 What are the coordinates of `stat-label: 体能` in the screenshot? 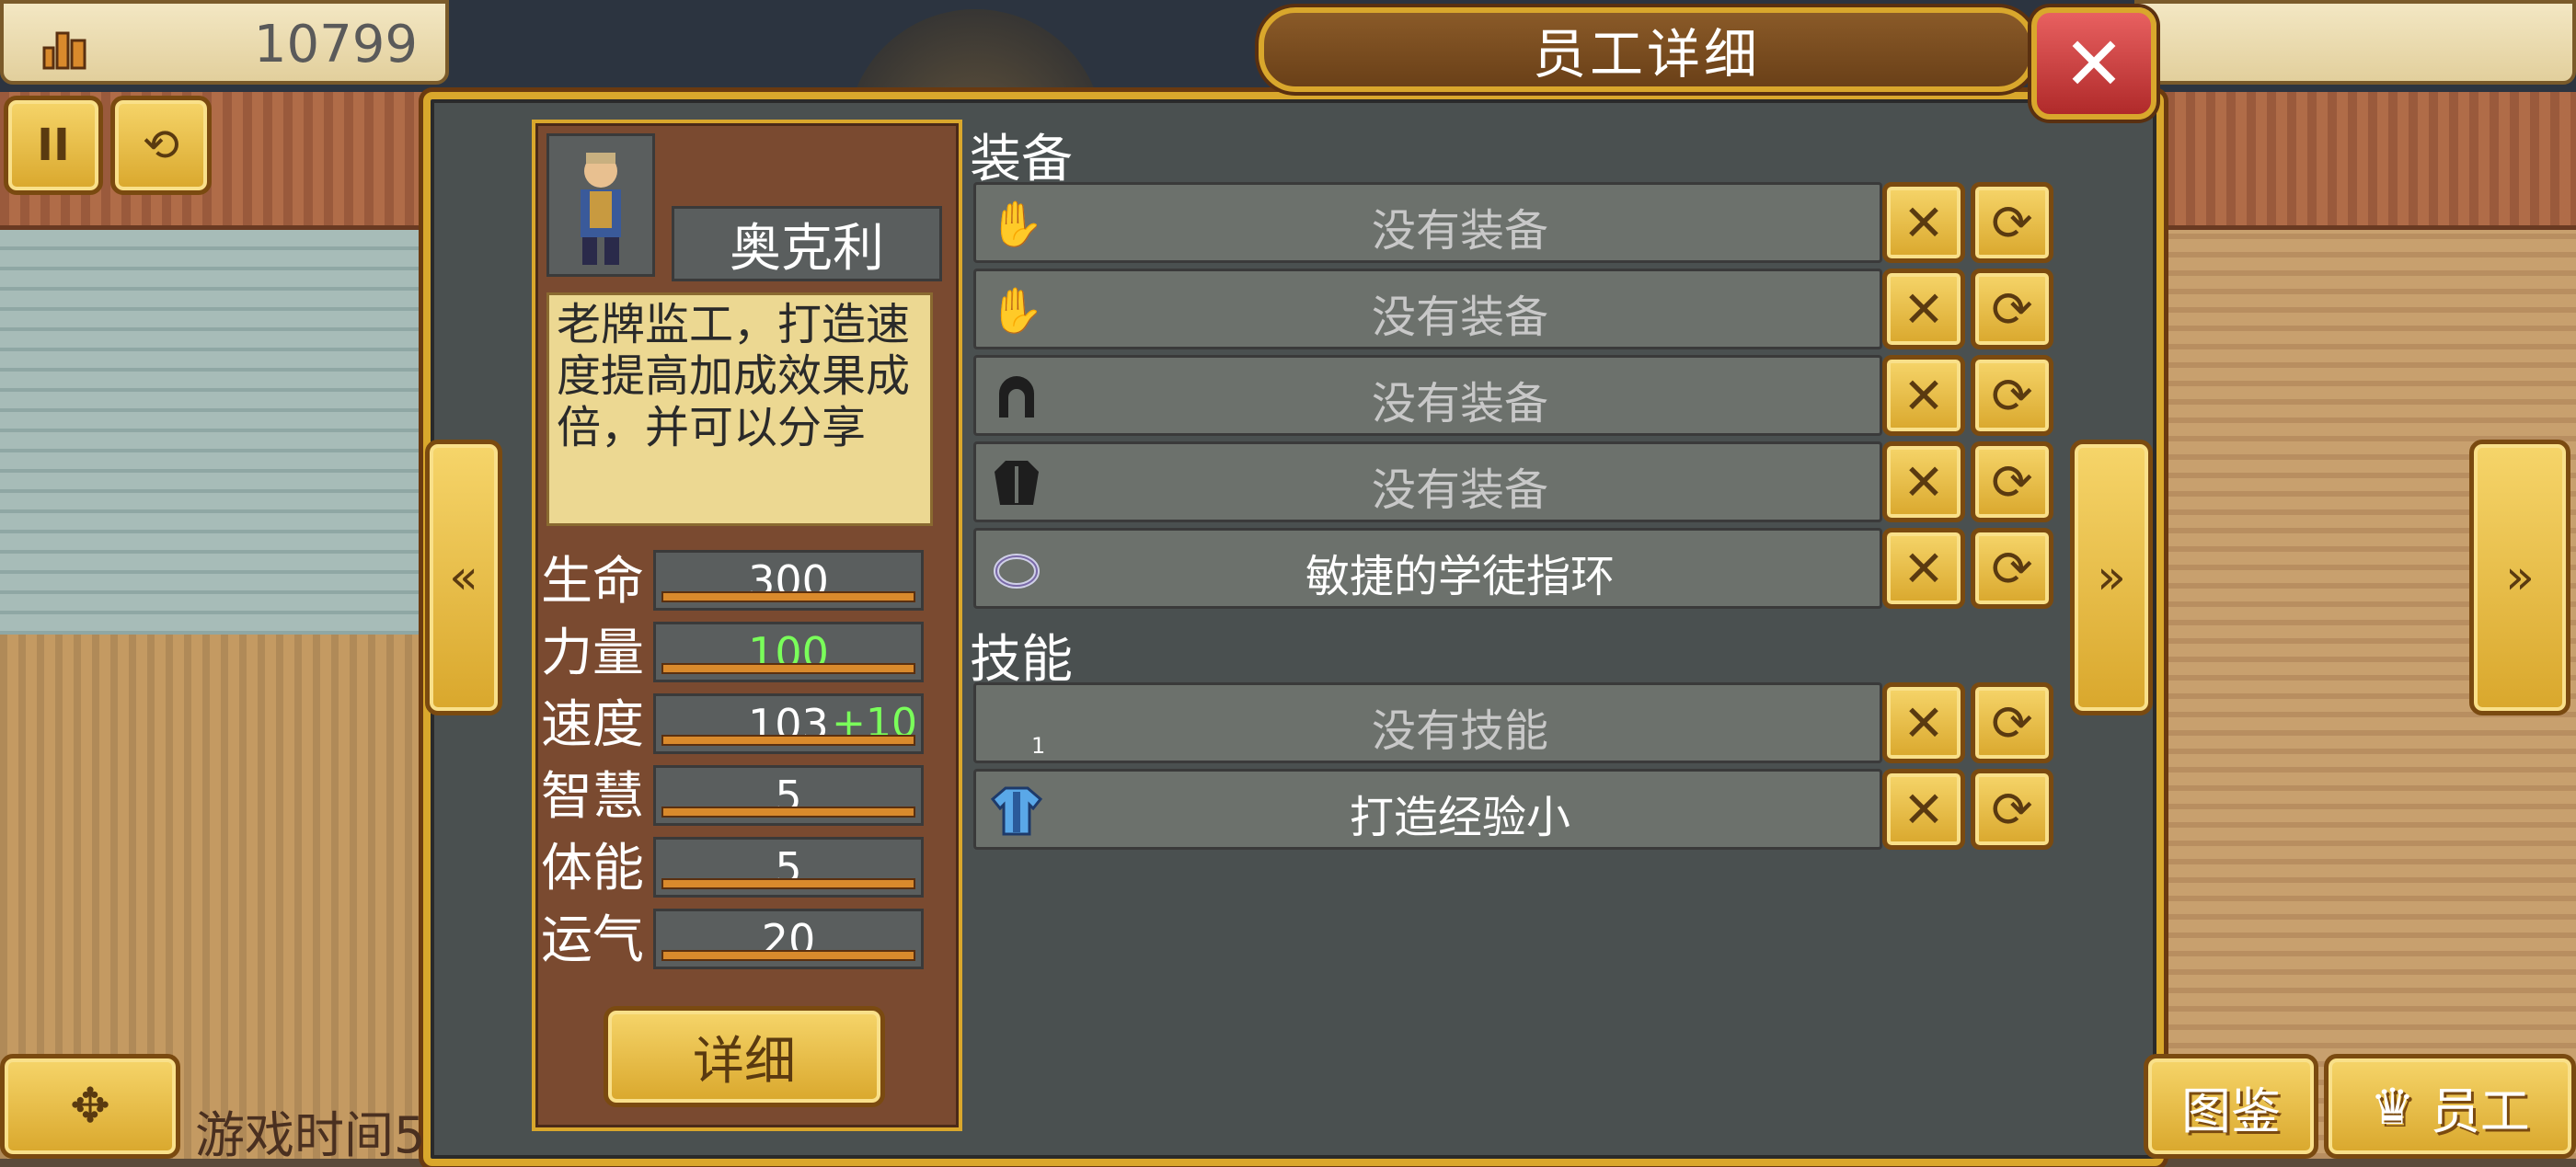 It's located at (592, 868).